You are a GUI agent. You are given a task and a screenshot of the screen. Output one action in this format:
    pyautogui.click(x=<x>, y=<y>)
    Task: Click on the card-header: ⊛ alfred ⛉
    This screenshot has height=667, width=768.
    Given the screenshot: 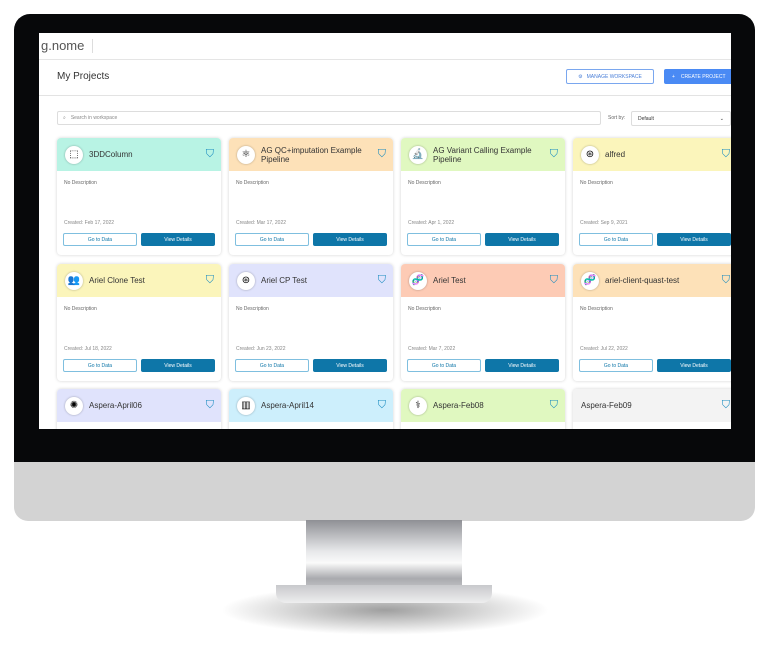 What is the action you would take?
    pyautogui.click(x=652, y=154)
    